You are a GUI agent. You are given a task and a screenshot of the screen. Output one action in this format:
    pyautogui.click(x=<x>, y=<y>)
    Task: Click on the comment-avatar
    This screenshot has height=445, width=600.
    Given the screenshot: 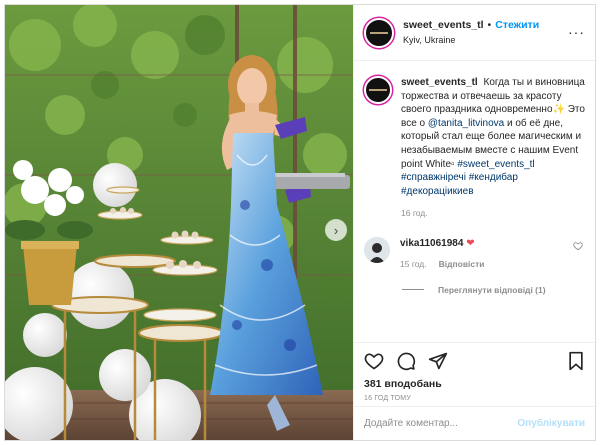 What is the action you would take?
    pyautogui.click(x=377, y=249)
    